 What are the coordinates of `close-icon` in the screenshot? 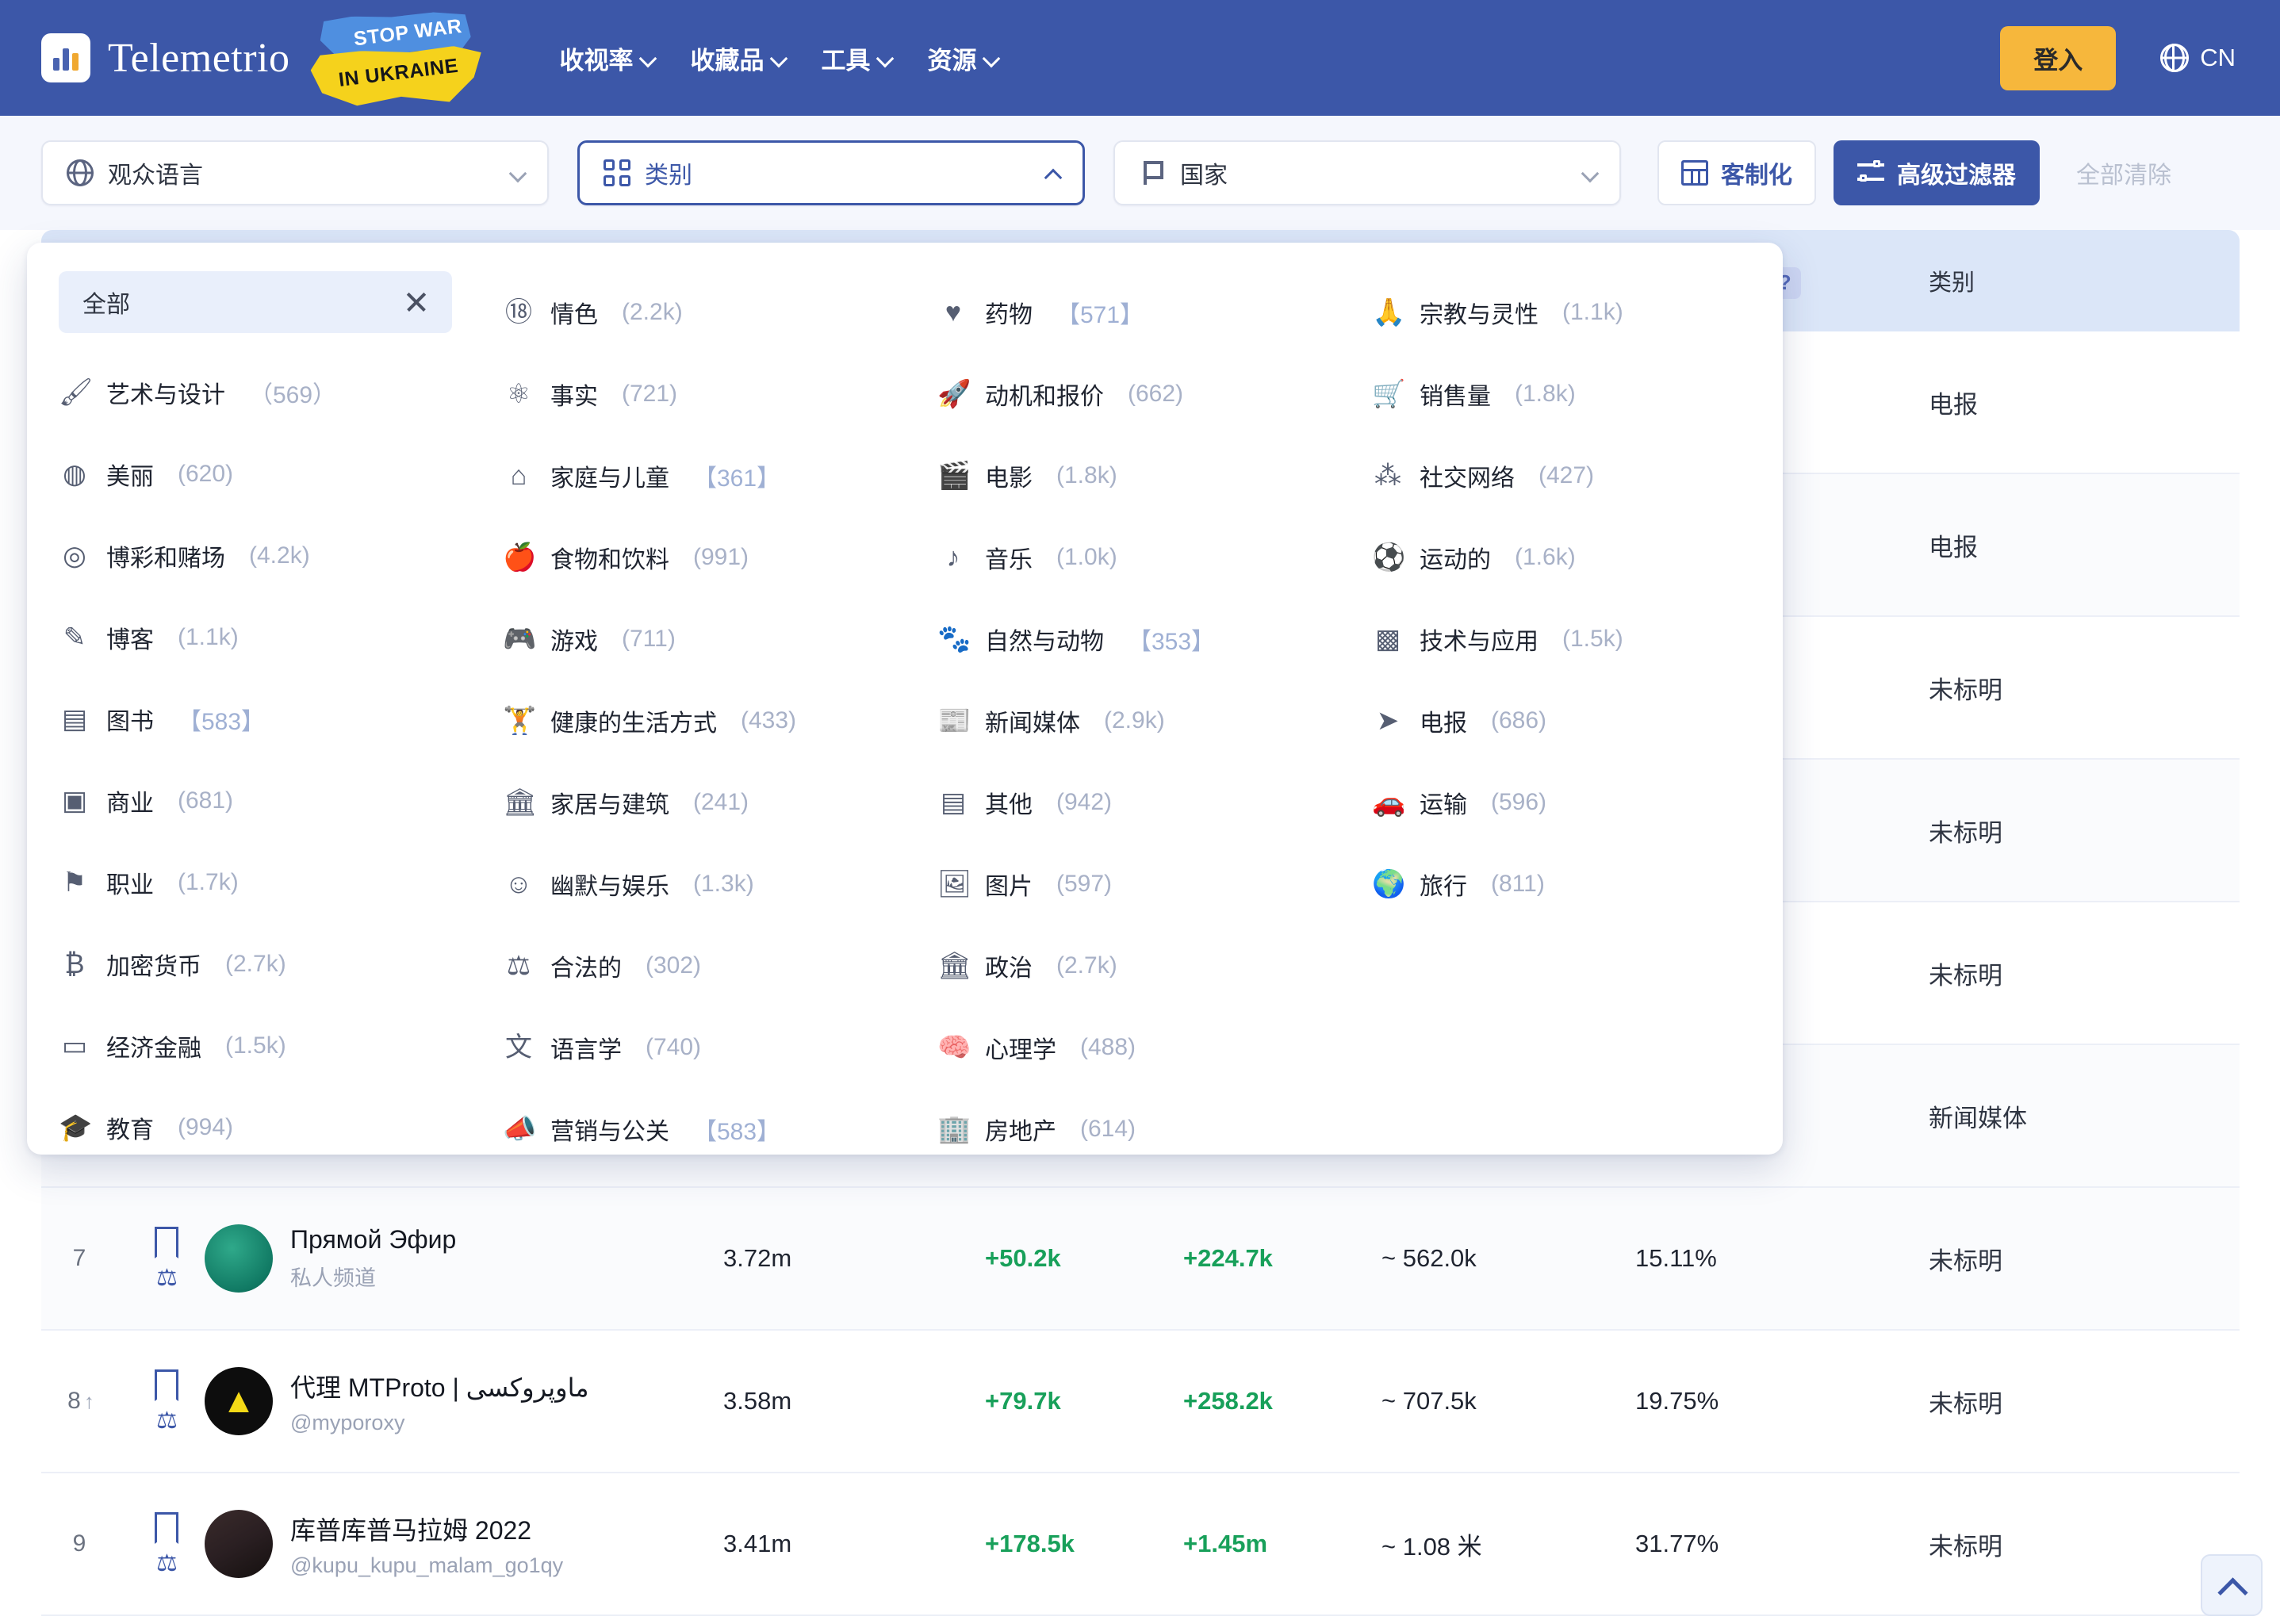 It's located at (416, 302).